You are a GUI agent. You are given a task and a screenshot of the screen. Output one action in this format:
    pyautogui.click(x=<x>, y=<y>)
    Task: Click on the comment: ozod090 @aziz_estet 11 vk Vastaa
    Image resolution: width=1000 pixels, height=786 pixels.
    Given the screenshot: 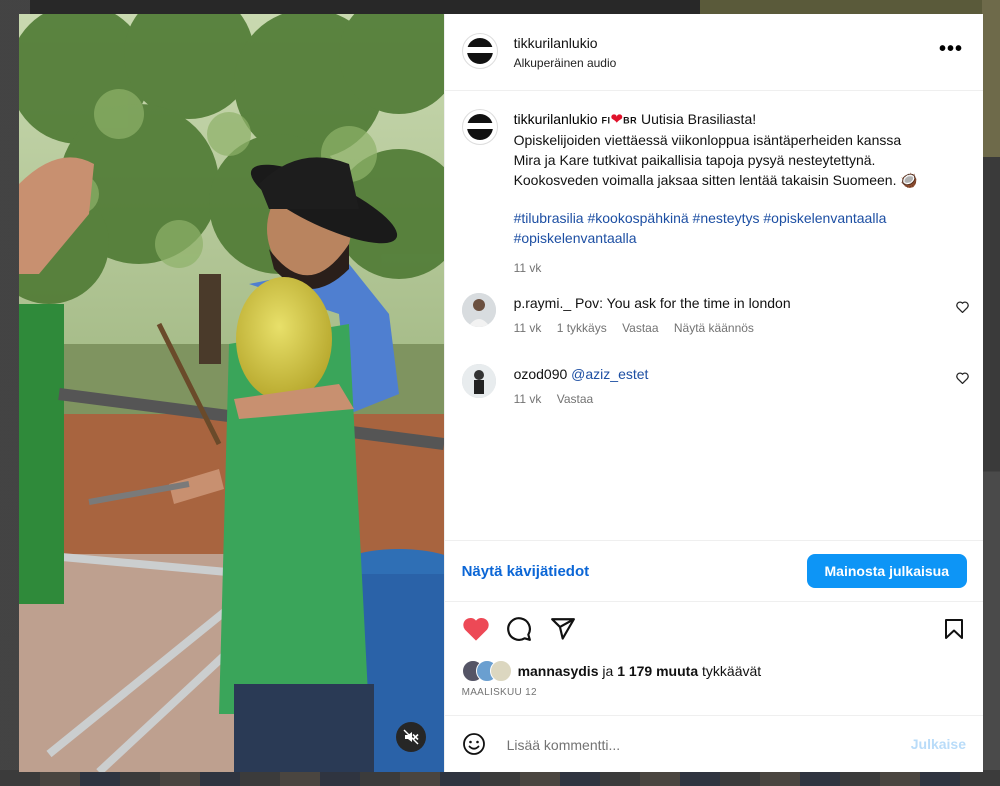 What is the action you would take?
    pyautogui.click(x=715, y=385)
    